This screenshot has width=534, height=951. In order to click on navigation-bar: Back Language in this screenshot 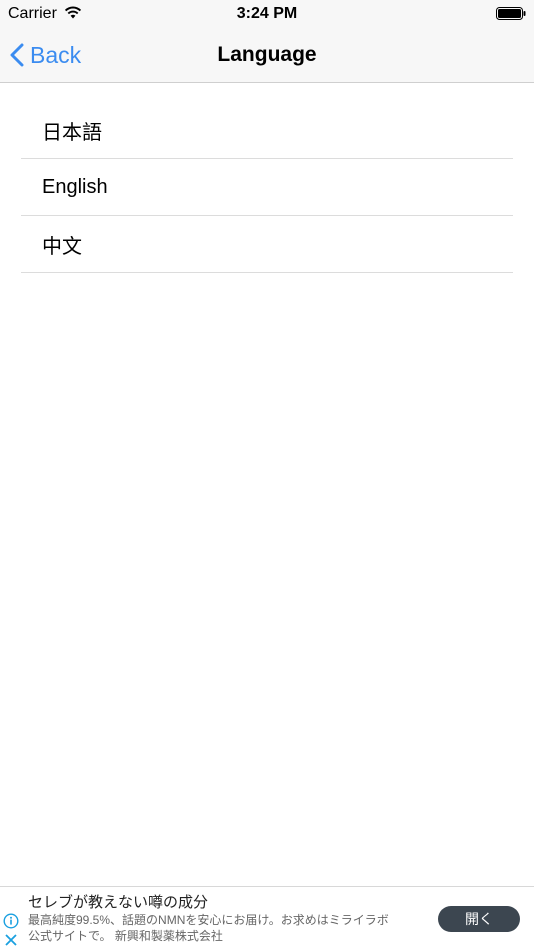, I will do `click(267, 55)`.